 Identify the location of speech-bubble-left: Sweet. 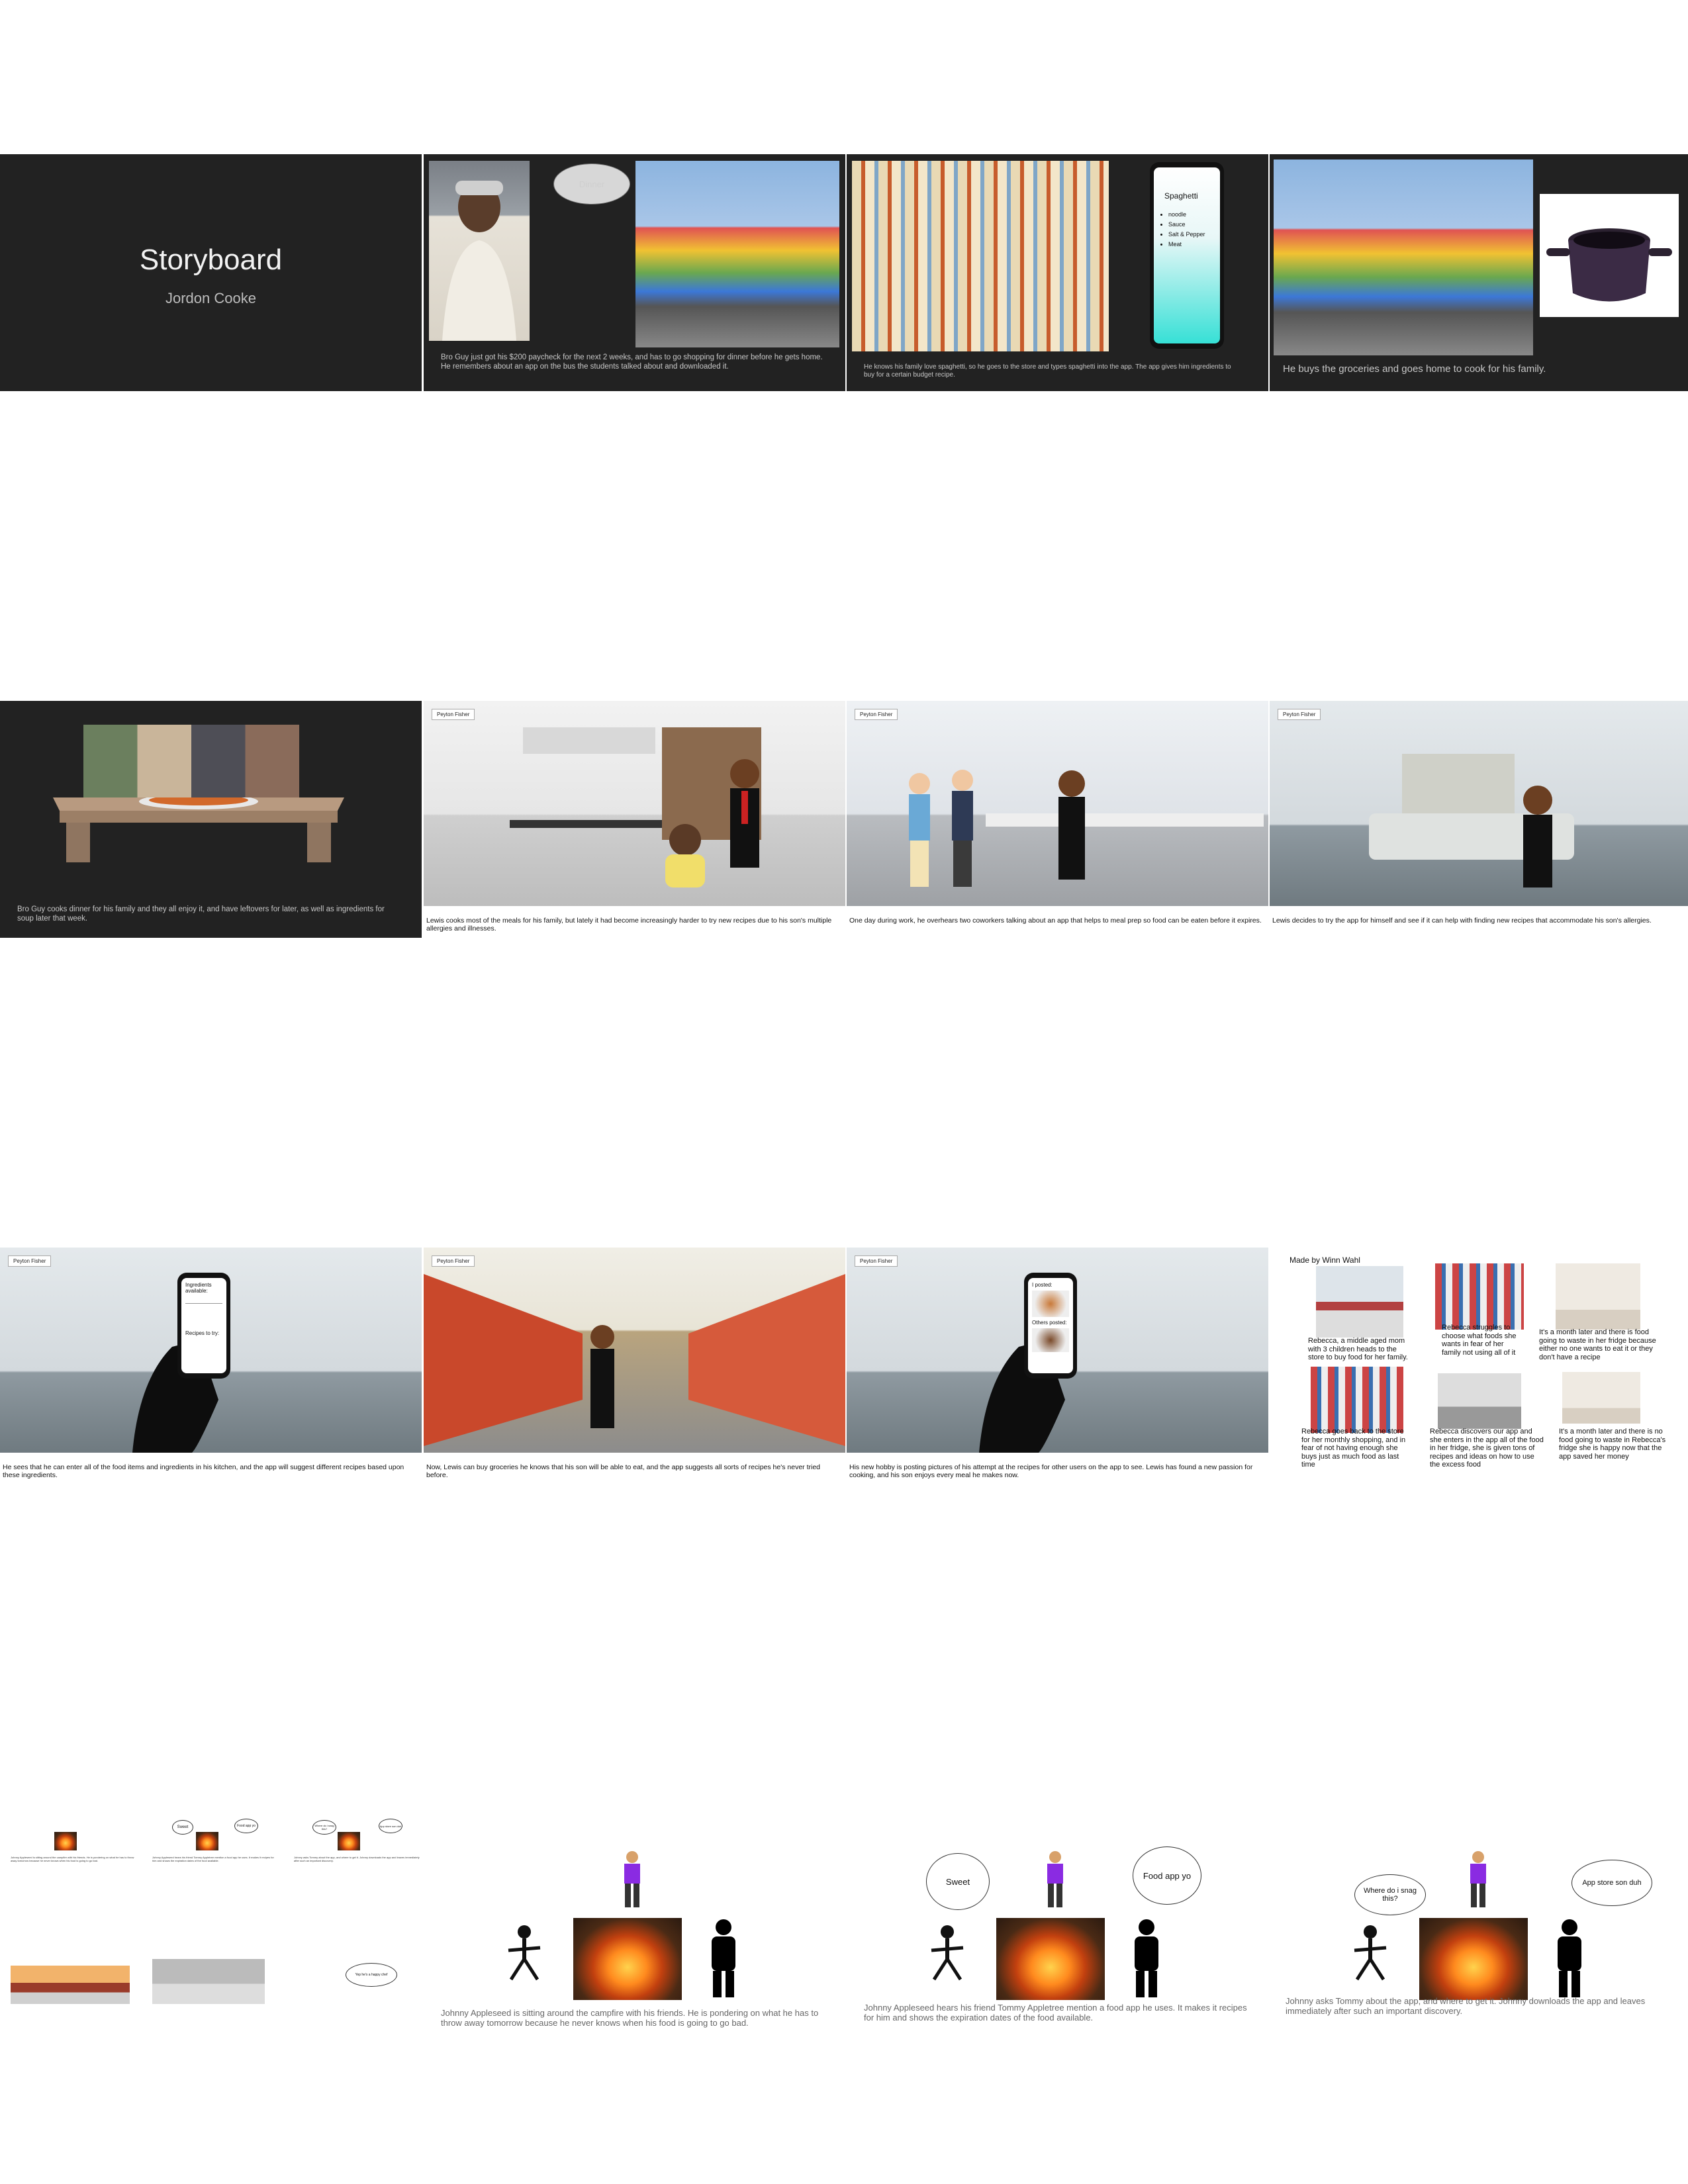
(958, 1881).